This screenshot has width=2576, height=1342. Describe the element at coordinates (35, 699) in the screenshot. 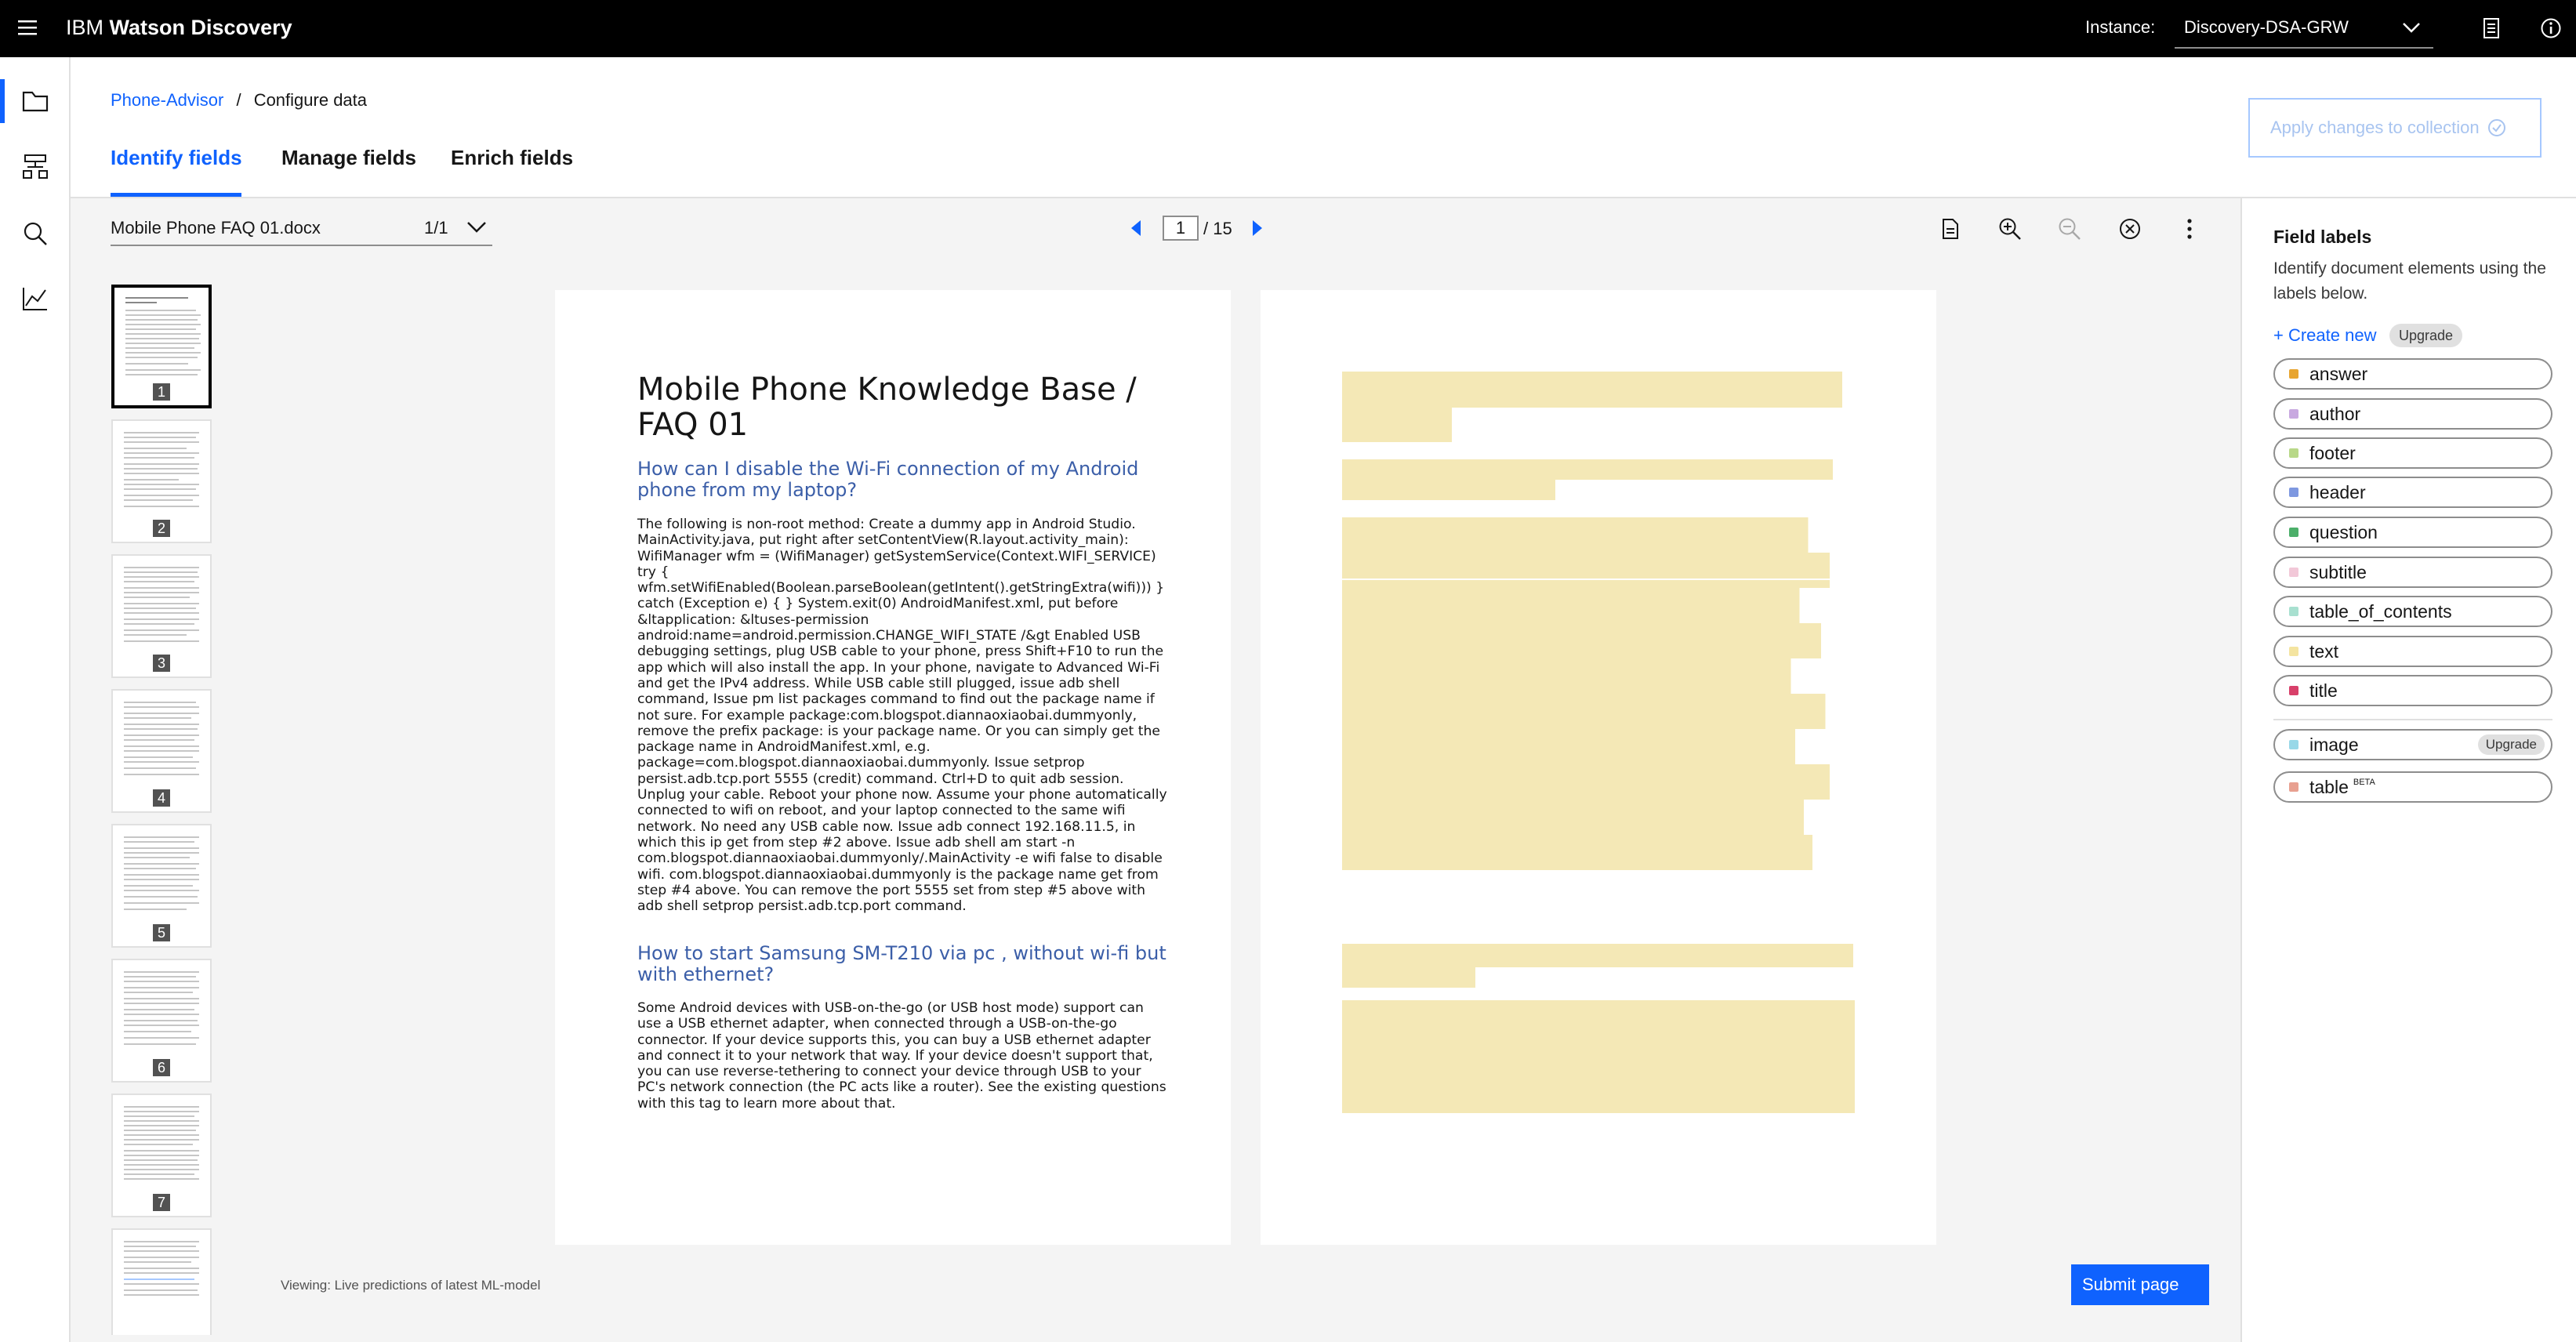

I see `left-nav` at that location.